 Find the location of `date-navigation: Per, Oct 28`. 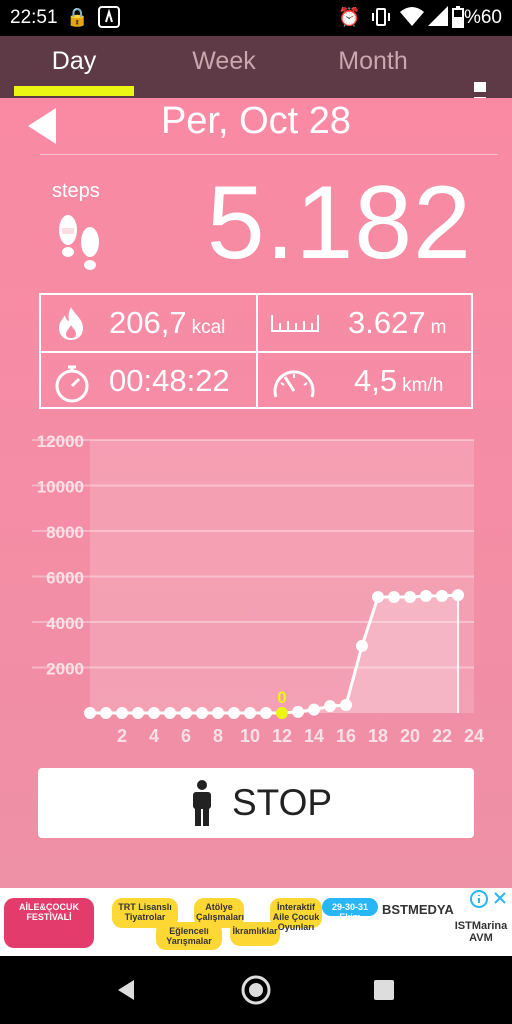

date-navigation: Per, Oct 28 is located at coordinates (256, 127).